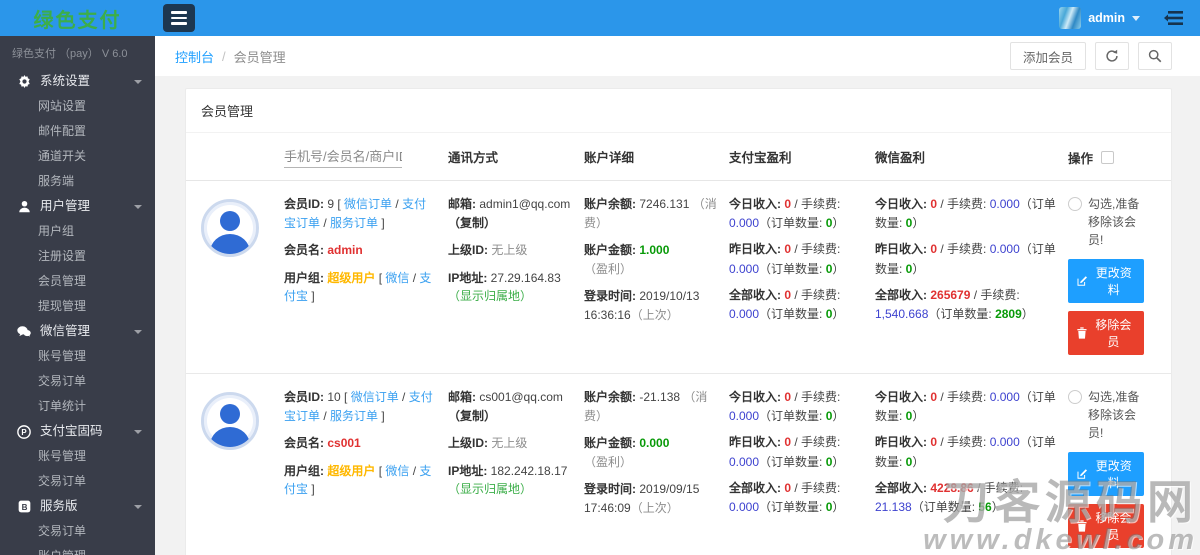 The width and height of the screenshot is (1200, 555). What do you see at coordinates (77, 281) in the screenshot?
I see `sidebar-item-8: 会员管理` at bounding box center [77, 281].